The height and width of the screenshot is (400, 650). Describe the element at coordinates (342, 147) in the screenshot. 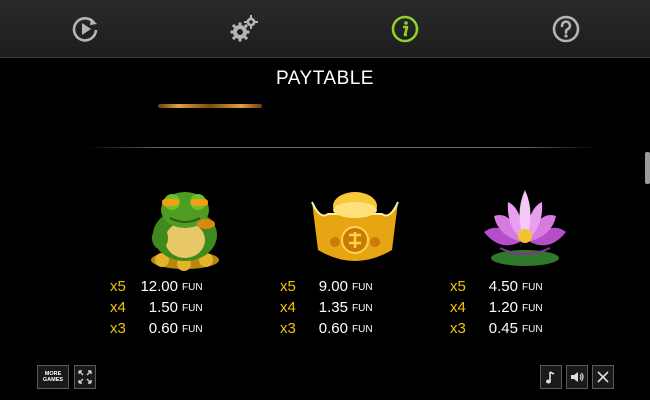

I see `section-divider` at that location.